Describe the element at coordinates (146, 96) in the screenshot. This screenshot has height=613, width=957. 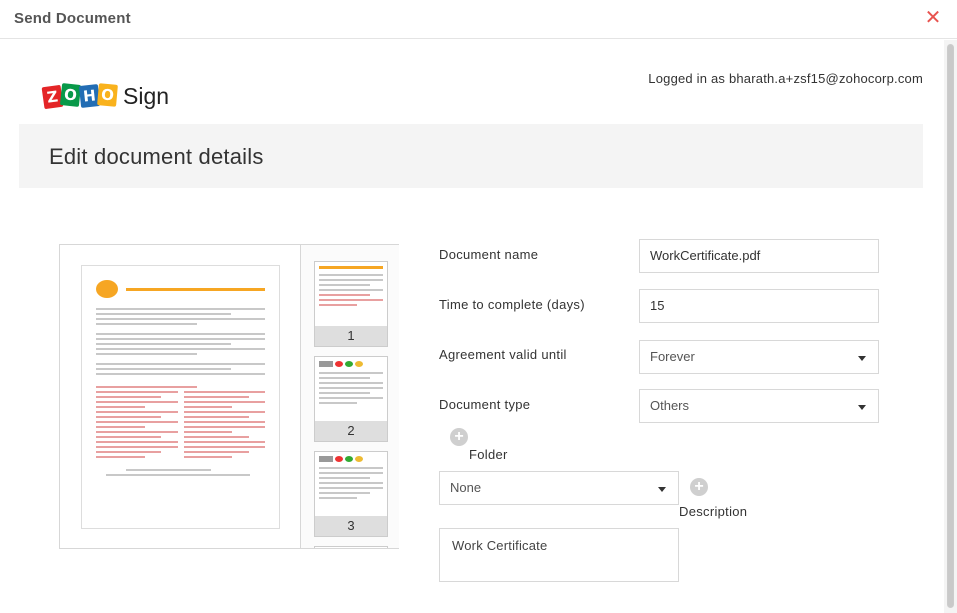
I see `logo-product-name: Sign` at that location.